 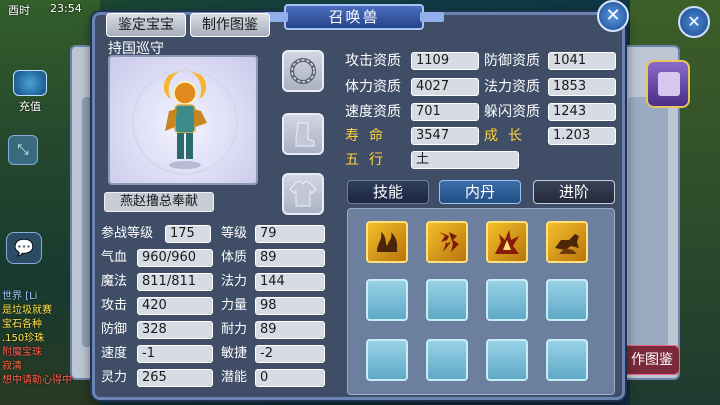 What do you see at coordinates (24, 248) in the screenshot?
I see `chat-icon: 💬` at bounding box center [24, 248].